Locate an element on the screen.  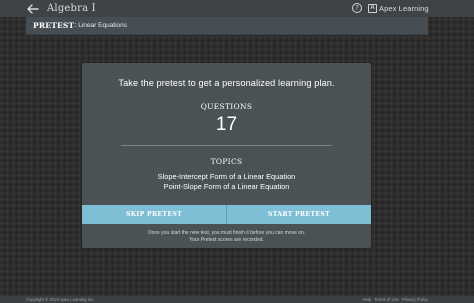
topic-item: Point-Slope Form of a Linear Equation is located at coordinates (226, 186).